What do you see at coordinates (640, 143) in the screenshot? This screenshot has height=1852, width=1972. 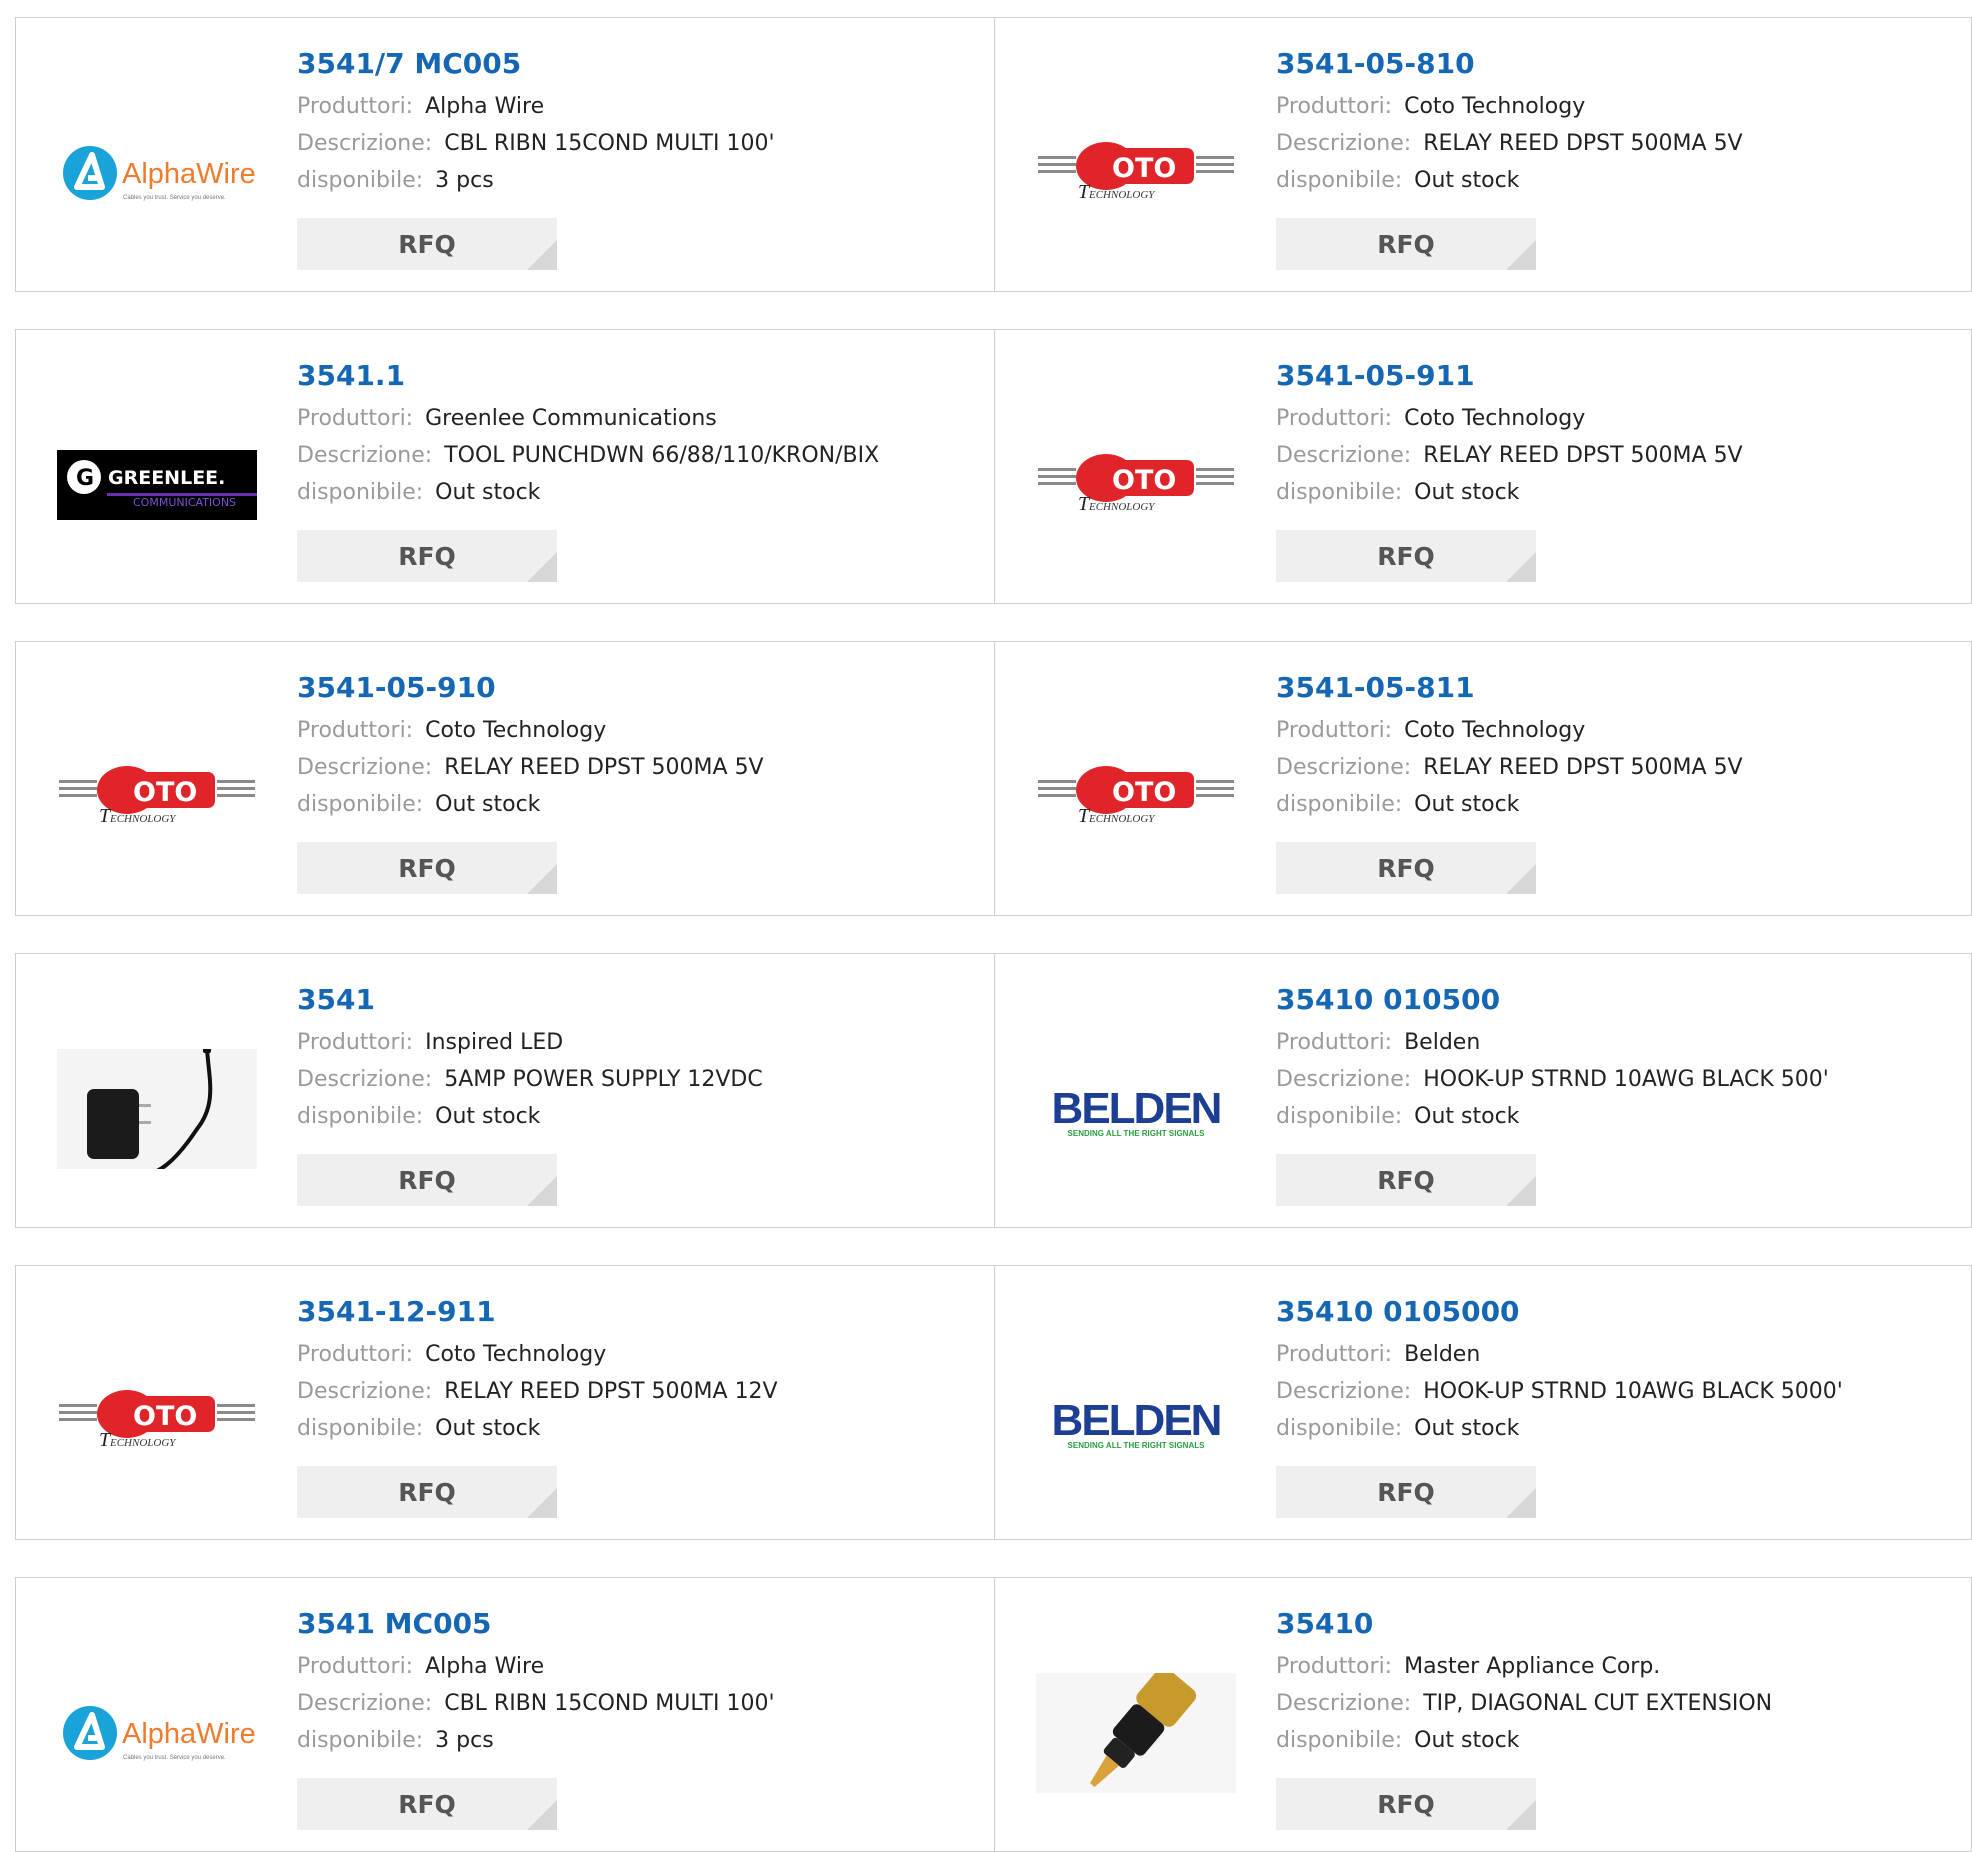 I see `description-row: Descrizione: CBL RIBN 15COND MULTI 100'` at bounding box center [640, 143].